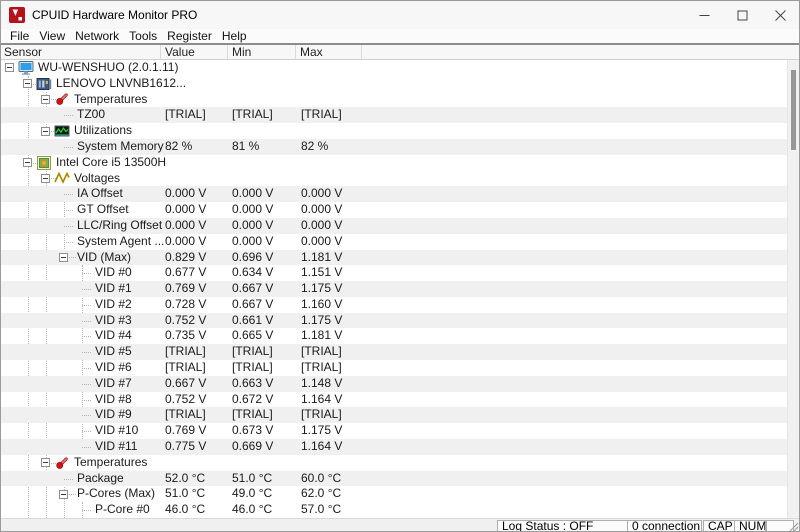  What do you see at coordinates (395, 305) in the screenshot?
I see `tree-row: VID #2 0.728 V 0.667 V 1.160 V` at bounding box center [395, 305].